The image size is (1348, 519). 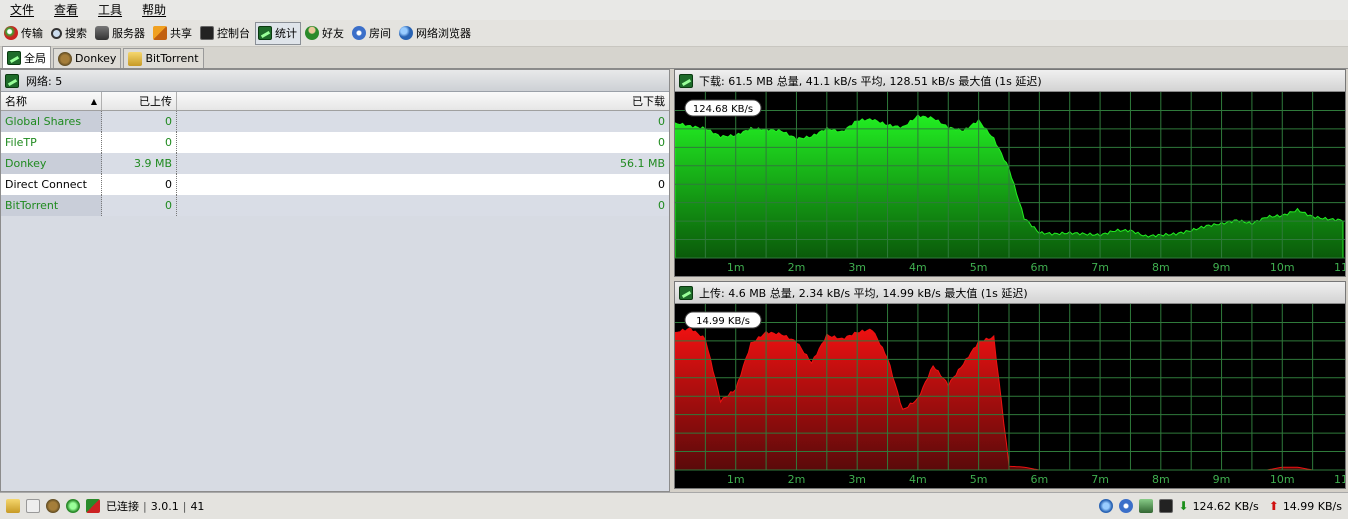 What do you see at coordinates (1282, 267) in the screenshot?
I see `download-x-tick-label: 10m` at bounding box center [1282, 267].